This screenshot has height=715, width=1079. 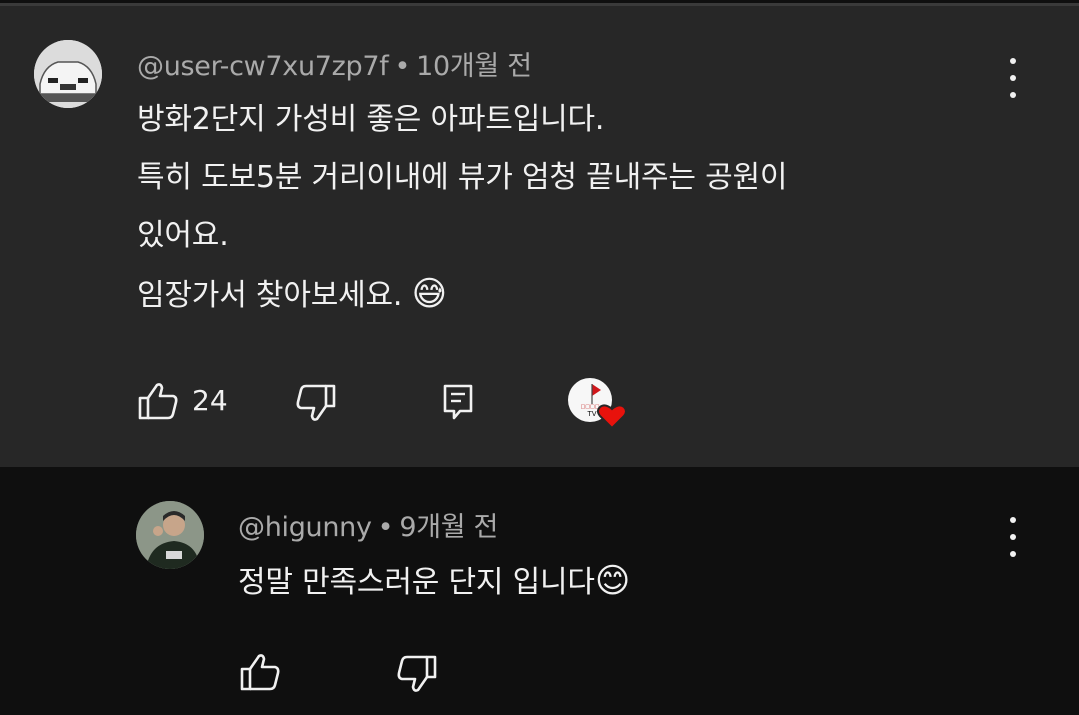 What do you see at coordinates (263, 66) in the screenshot?
I see `comment-author: @user-cw7xu7zp7f` at bounding box center [263, 66].